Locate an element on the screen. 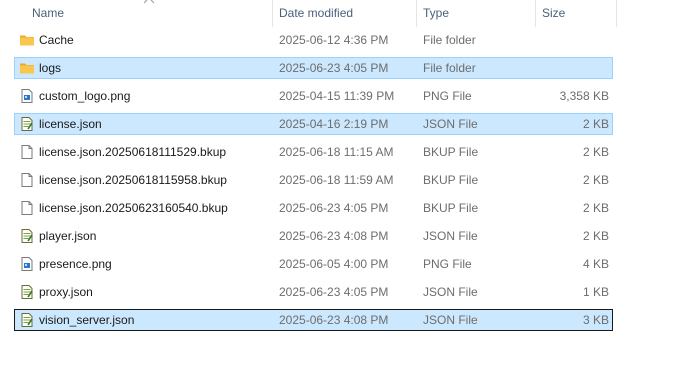 Image resolution: width=676 pixels, height=389 pixels. file-row: Cache 2025-06-12 4:36 PM File folder is located at coordinates (313, 40).